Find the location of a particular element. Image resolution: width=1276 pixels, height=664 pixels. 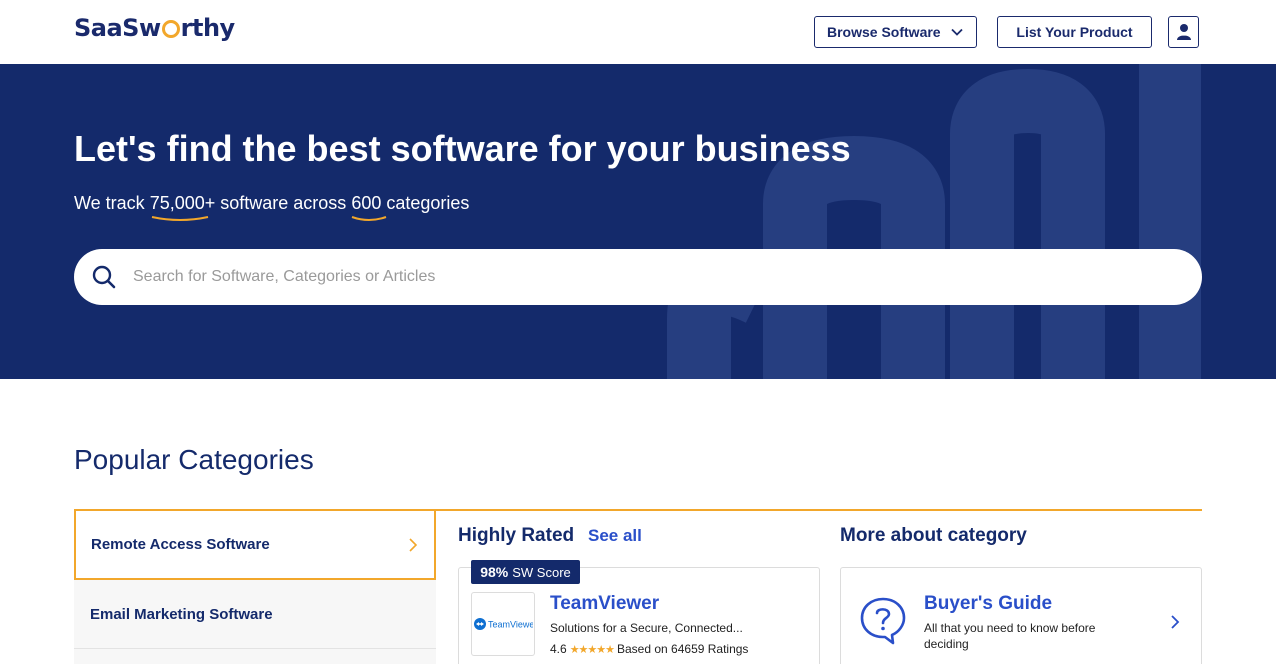

category-label: Email Marketing Software is located at coordinates (181, 614).